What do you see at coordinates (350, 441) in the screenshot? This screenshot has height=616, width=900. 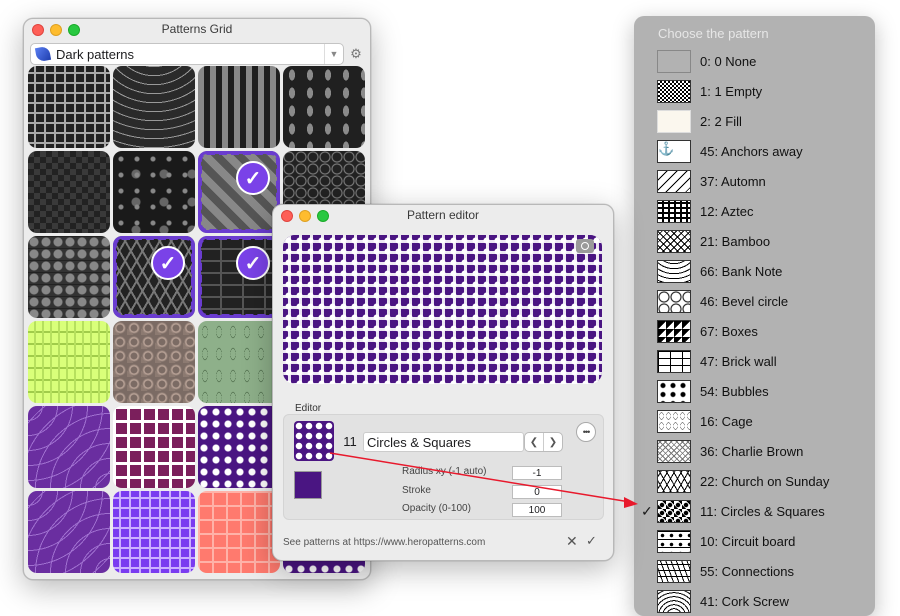 I see `pattern-number: 11` at bounding box center [350, 441].